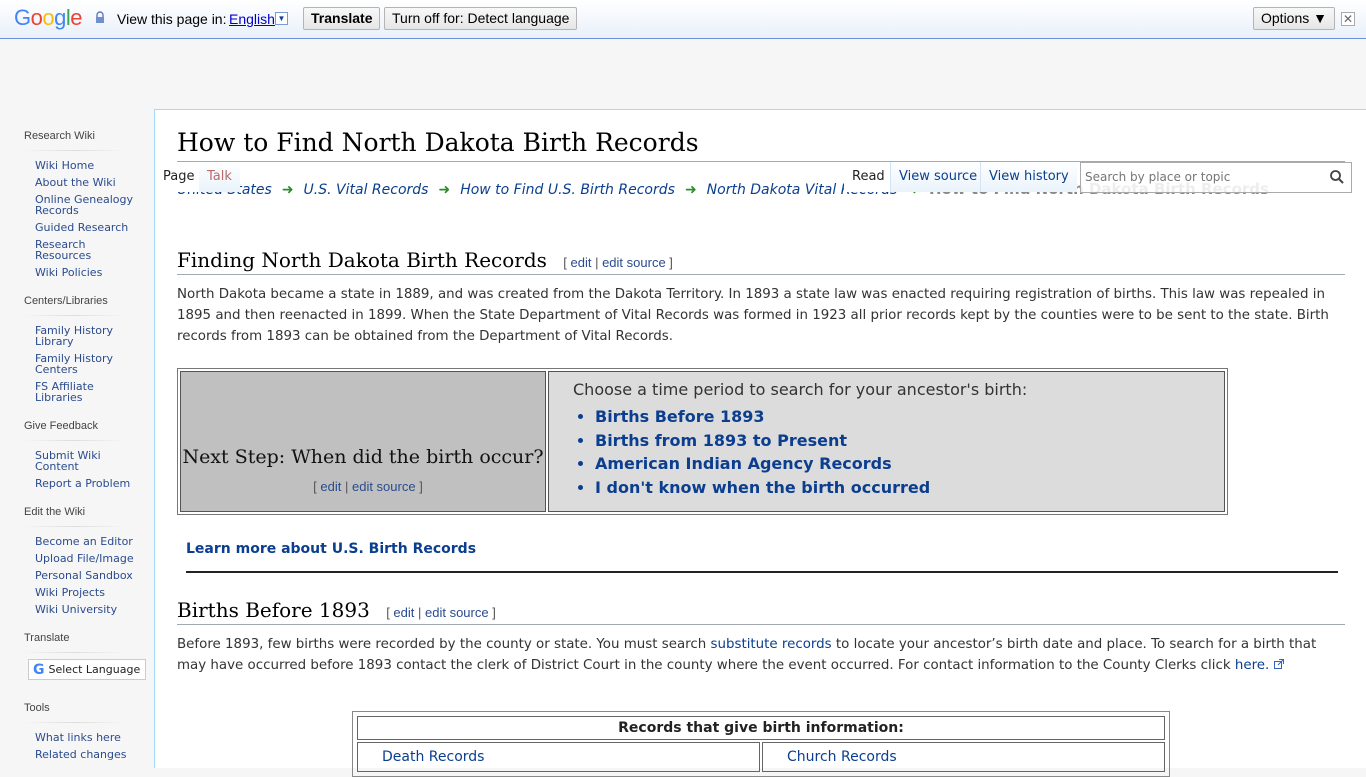 This screenshot has width=1366, height=777. I want to click on substitute-records-link: substitute records, so click(771, 644).